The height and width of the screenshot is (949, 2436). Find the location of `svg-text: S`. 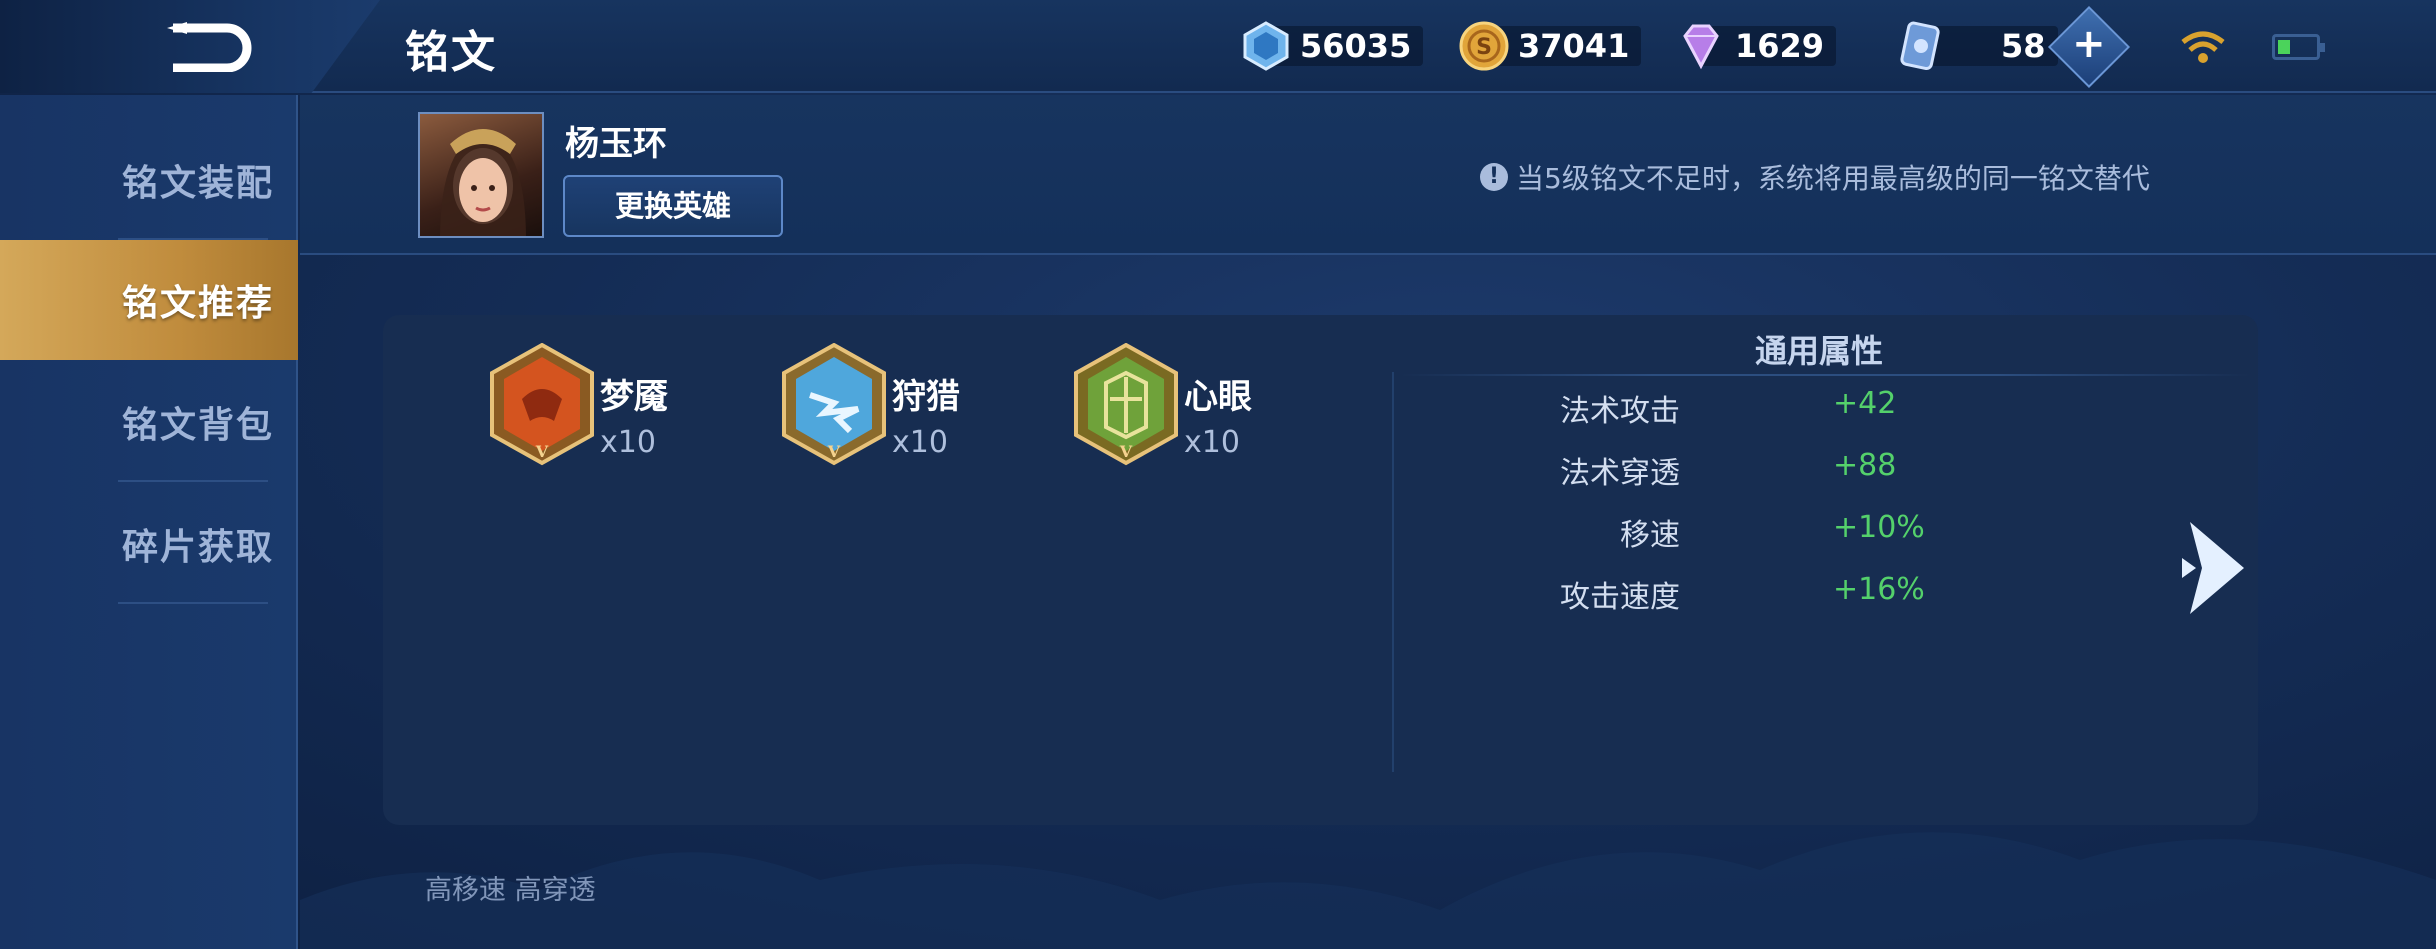

svg-text: S is located at coordinates (1484, 47).